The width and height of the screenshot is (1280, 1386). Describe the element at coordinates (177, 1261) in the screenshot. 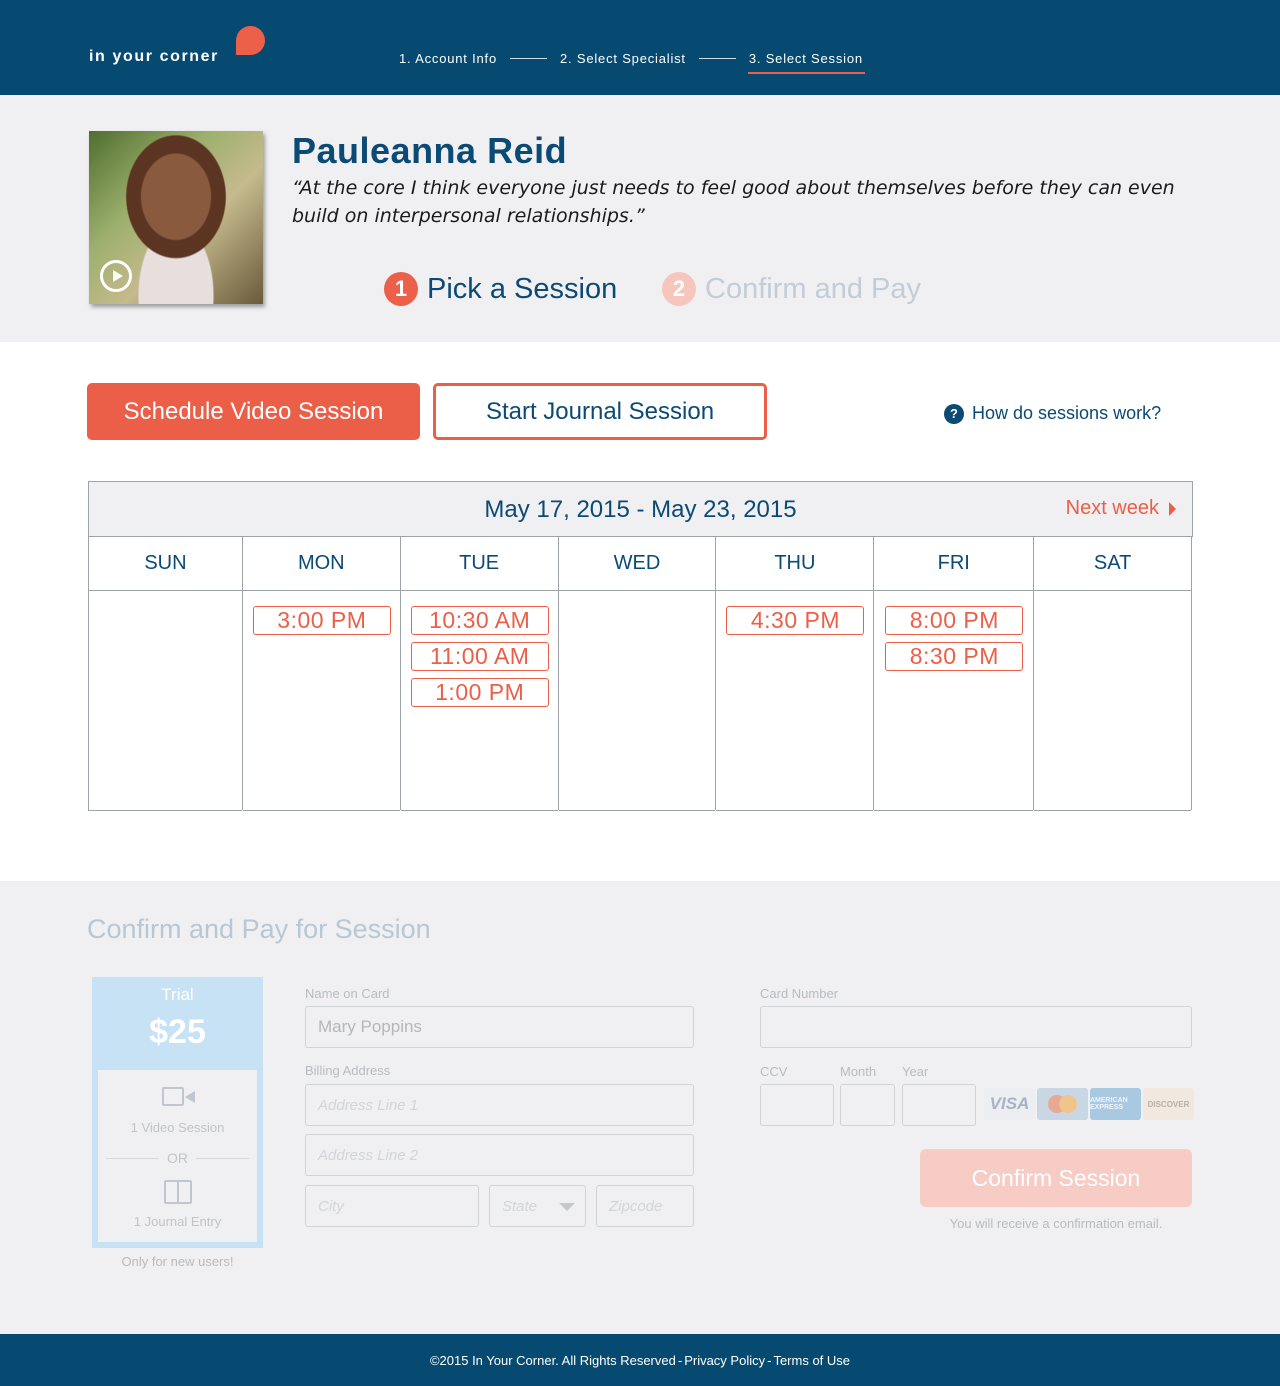

I see `trial-note: Only for new users!` at that location.